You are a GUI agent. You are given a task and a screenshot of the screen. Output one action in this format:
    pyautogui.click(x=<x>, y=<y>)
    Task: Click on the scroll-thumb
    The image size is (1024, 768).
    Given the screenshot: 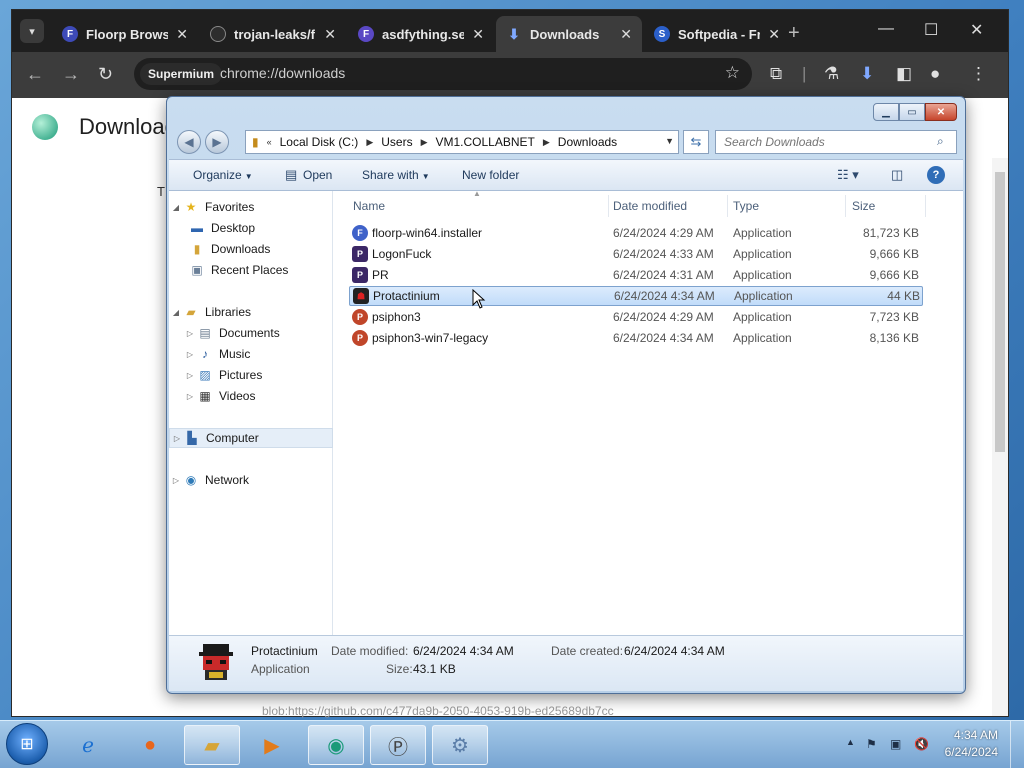 What is the action you would take?
    pyautogui.click(x=1000, y=312)
    